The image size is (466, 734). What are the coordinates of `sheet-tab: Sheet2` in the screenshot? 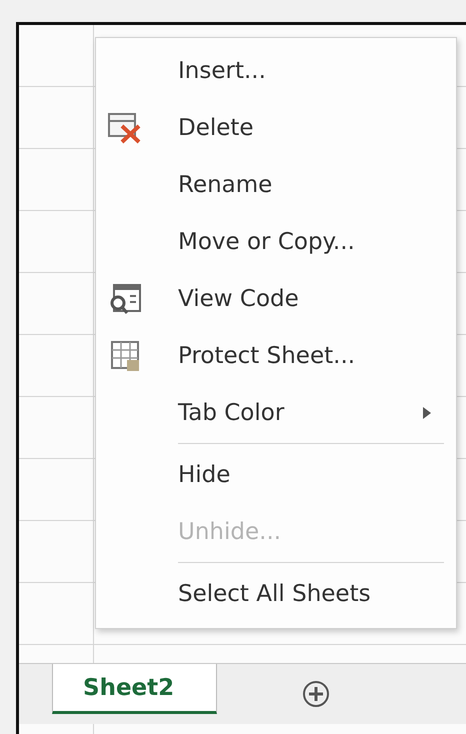 It's located at (134, 689).